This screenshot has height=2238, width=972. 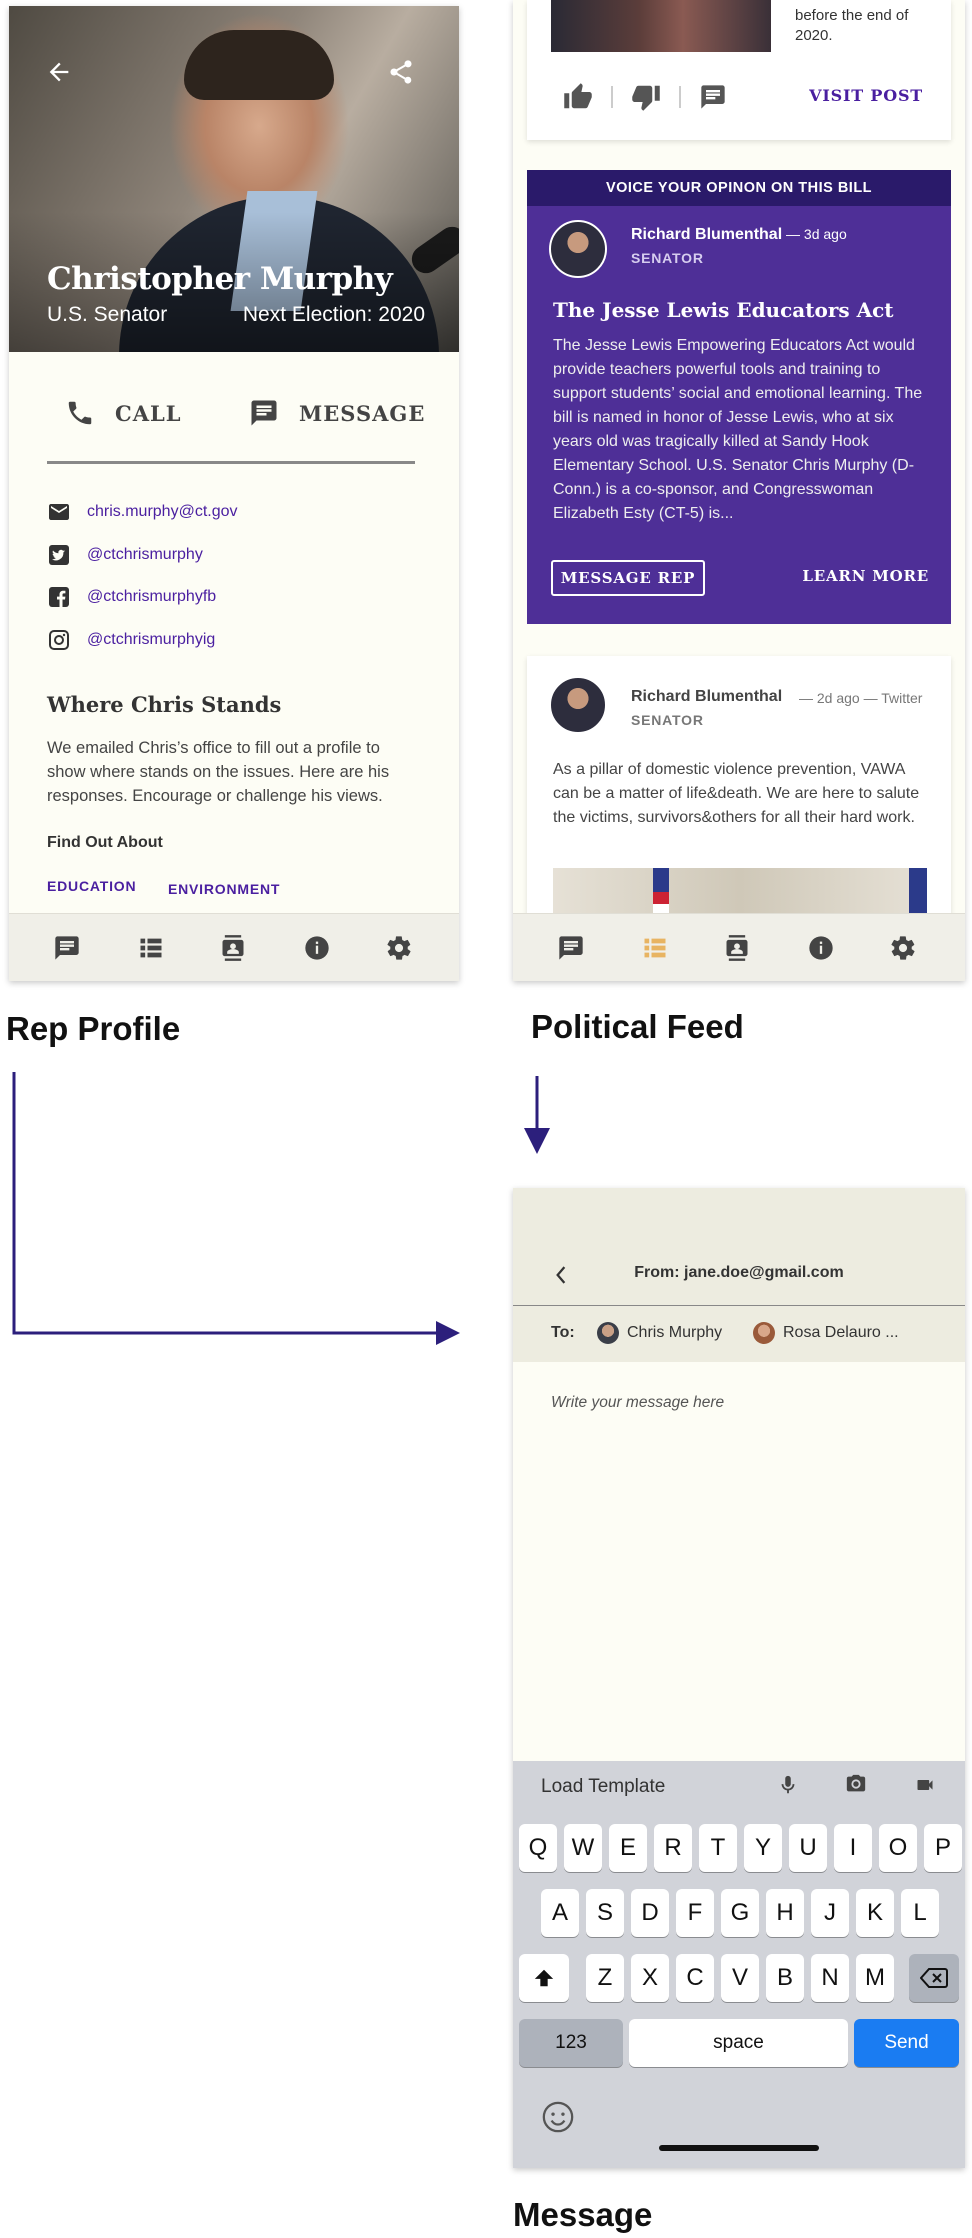 What do you see at coordinates (738, 2043) in the screenshot?
I see `space-key: space` at bounding box center [738, 2043].